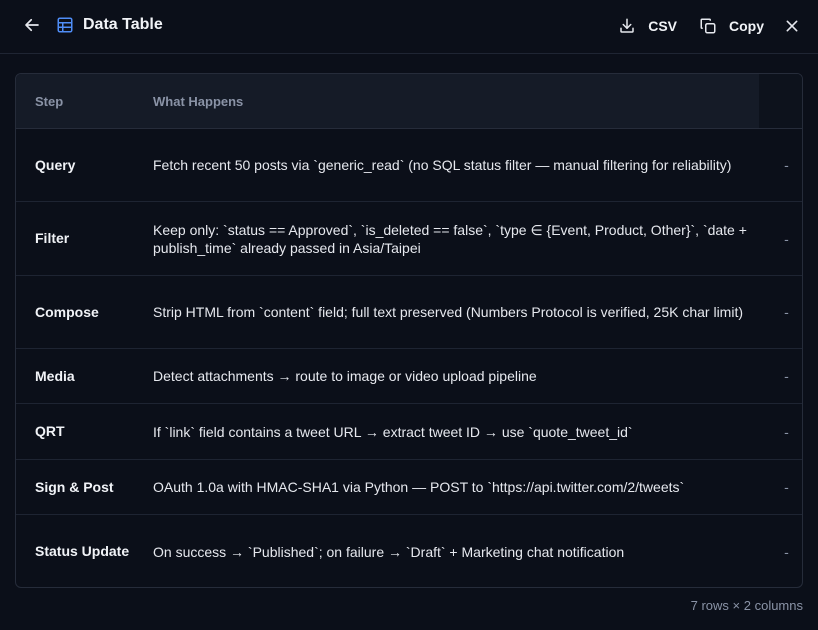 This screenshot has width=818, height=630. Describe the element at coordinates (123, 24) in the screenshot. I see `page-title: Data Table` at that location.